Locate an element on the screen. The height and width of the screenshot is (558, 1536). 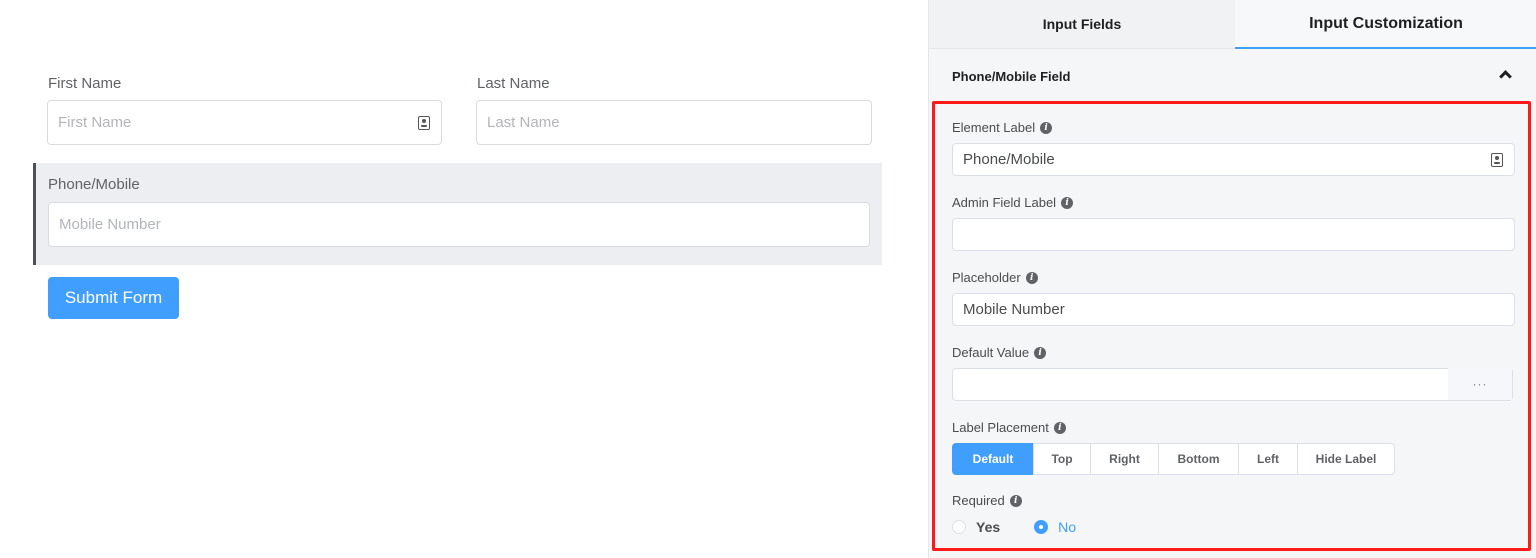
default-value-input is located at coordinates (1232, 384).